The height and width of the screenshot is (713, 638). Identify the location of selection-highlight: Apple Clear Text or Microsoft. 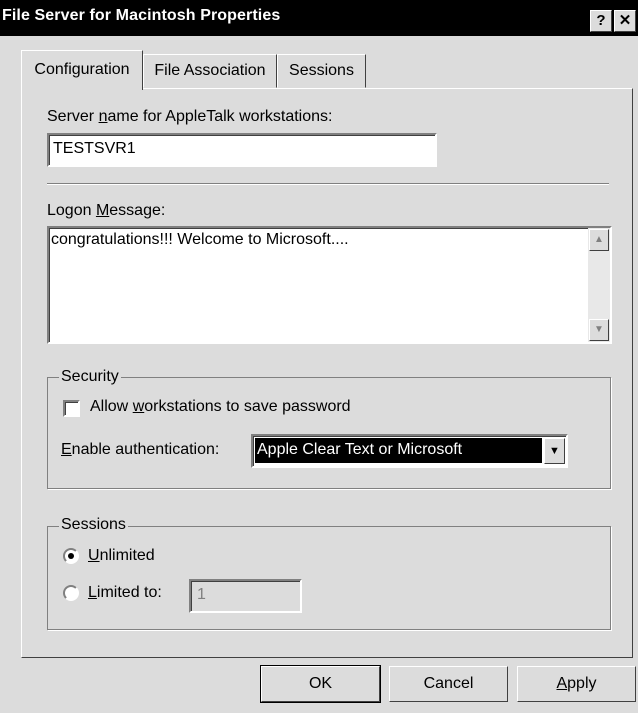
(398, 450).